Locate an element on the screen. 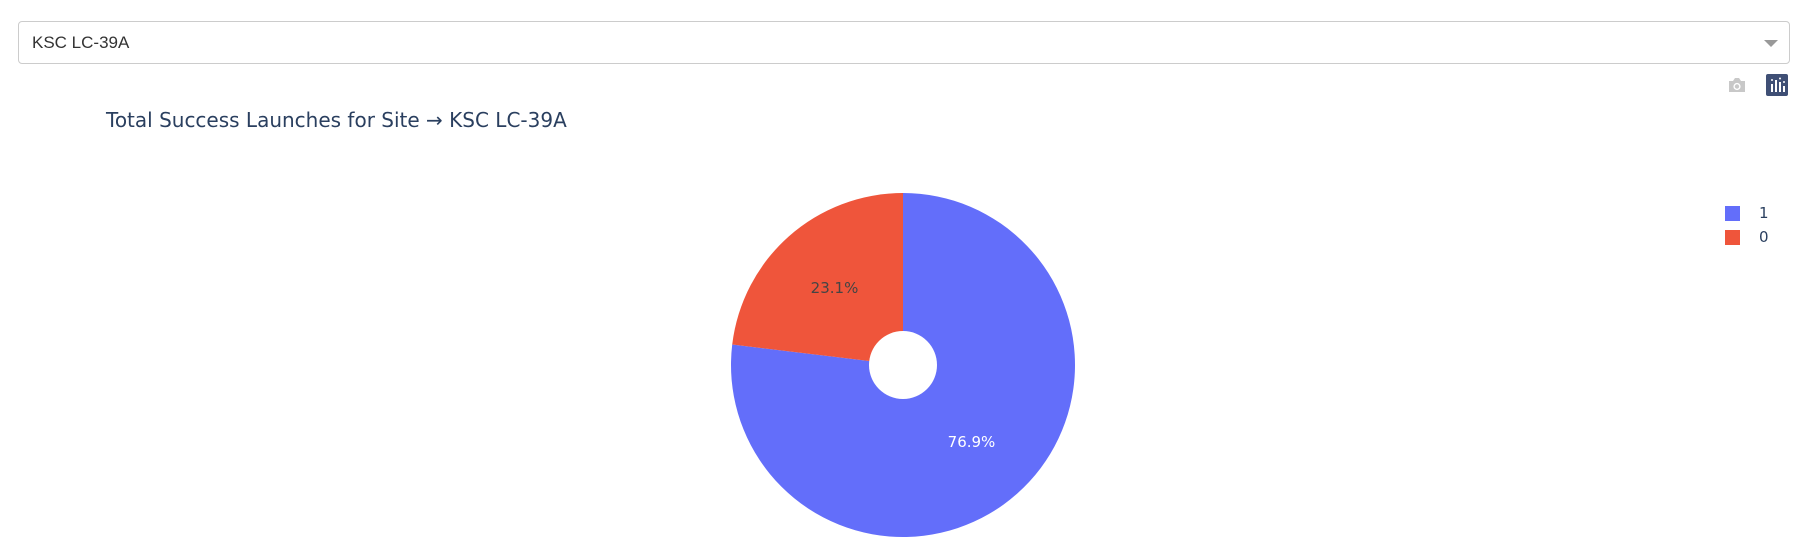 The image size is (1807, 549). launch-site-dropdown: KSC LC-39A is located at coordinates (904, 42).